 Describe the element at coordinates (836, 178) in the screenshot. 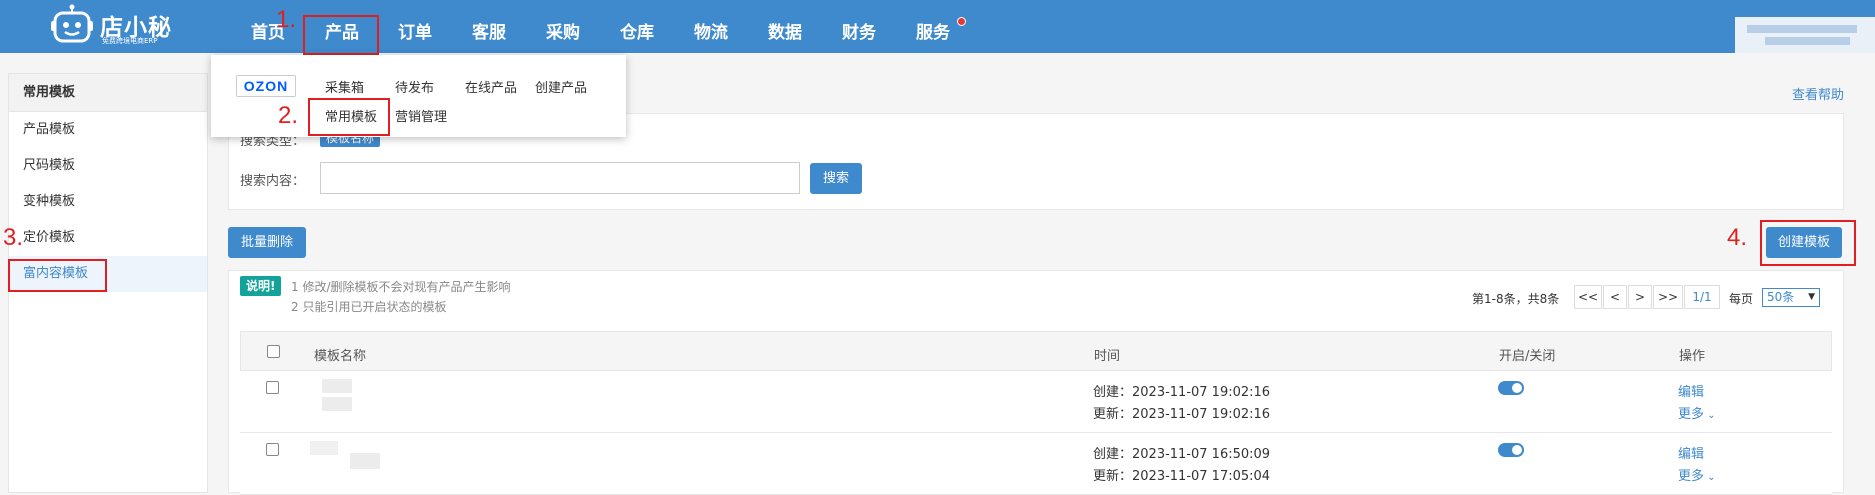

I see `search-button: 搜索` at that location.